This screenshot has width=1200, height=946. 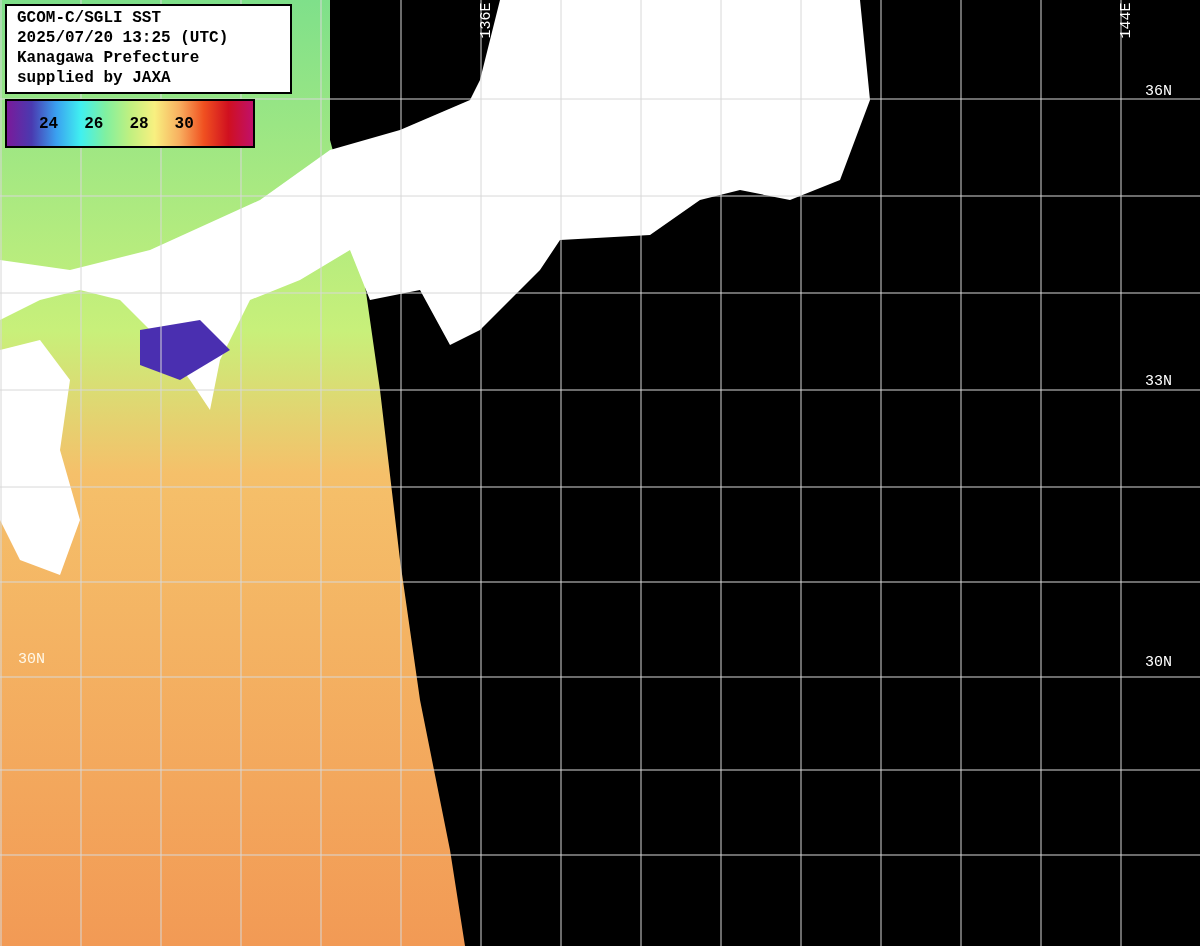 What do you see at coordinates (49, 123) in the screenshot?
I see `scale-label: 24` at bounding box center [49, 123].